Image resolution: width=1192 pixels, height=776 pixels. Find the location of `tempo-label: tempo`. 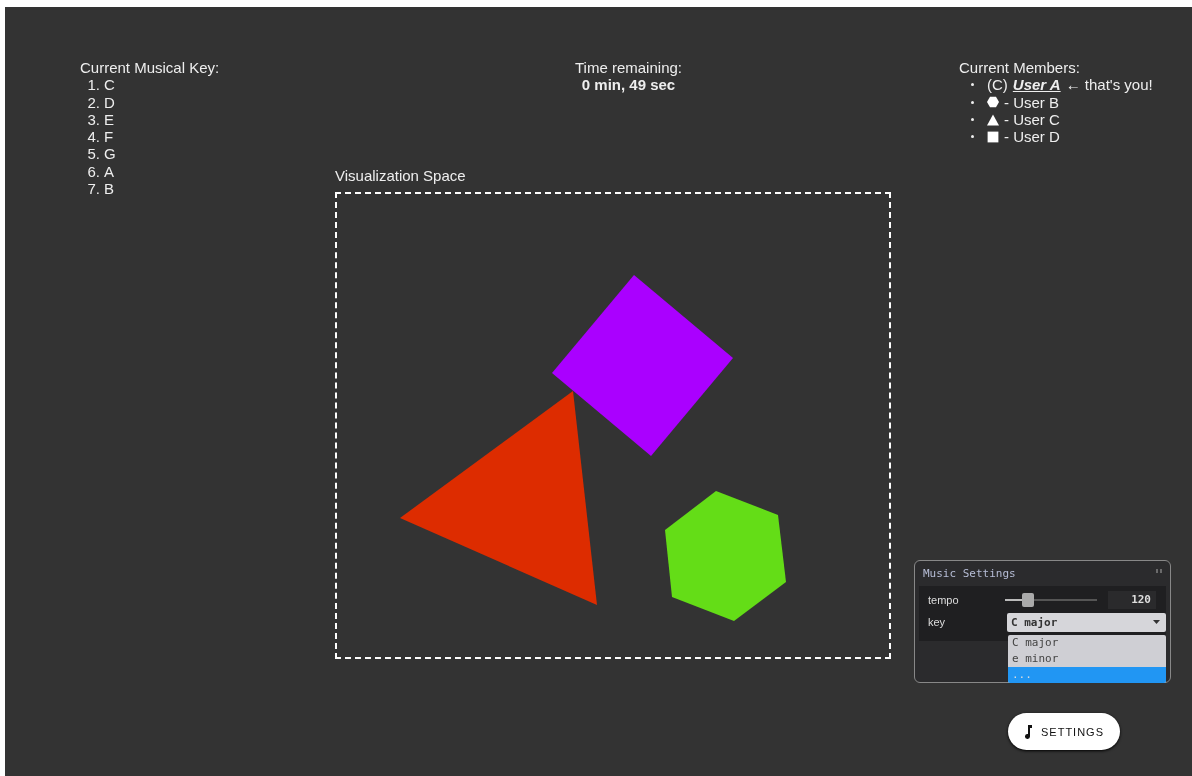

tempo-label: tempo is located at coordinates (944, 600).